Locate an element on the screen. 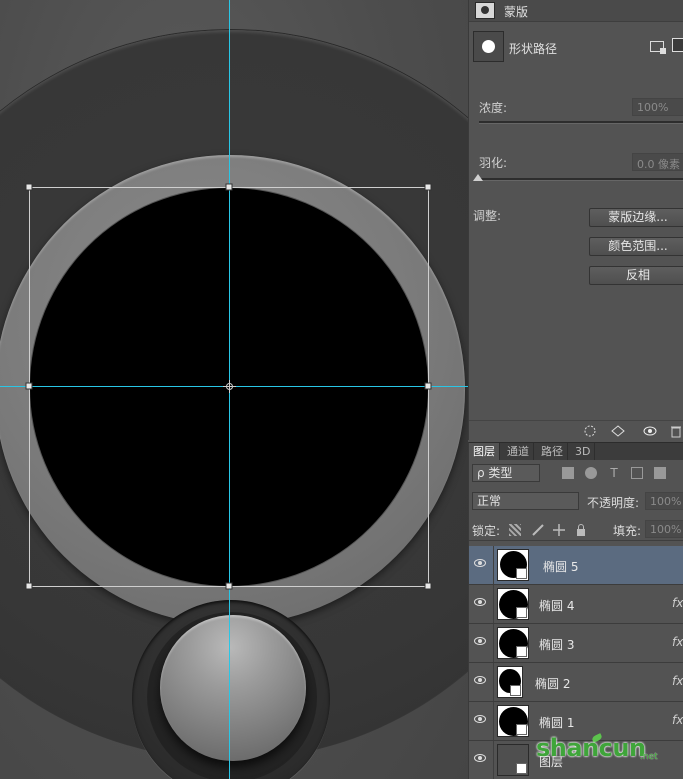 This screenshot has height=779, width=683. move-icon is located at coordinates (559, 530).